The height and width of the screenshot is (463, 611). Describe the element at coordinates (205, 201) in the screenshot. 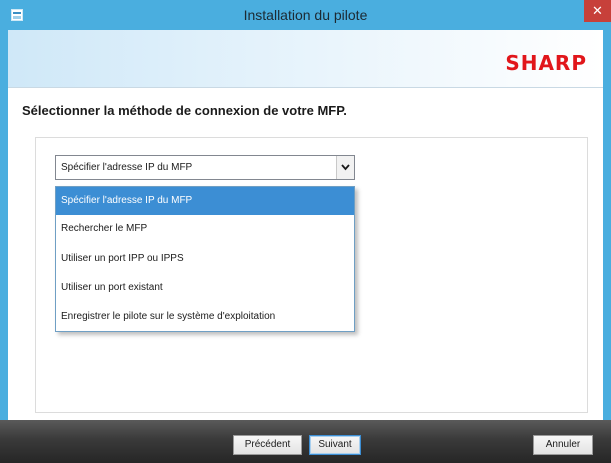

I see `option-specify-ip: Spécifier l'adresse IP du MFP` at that location.